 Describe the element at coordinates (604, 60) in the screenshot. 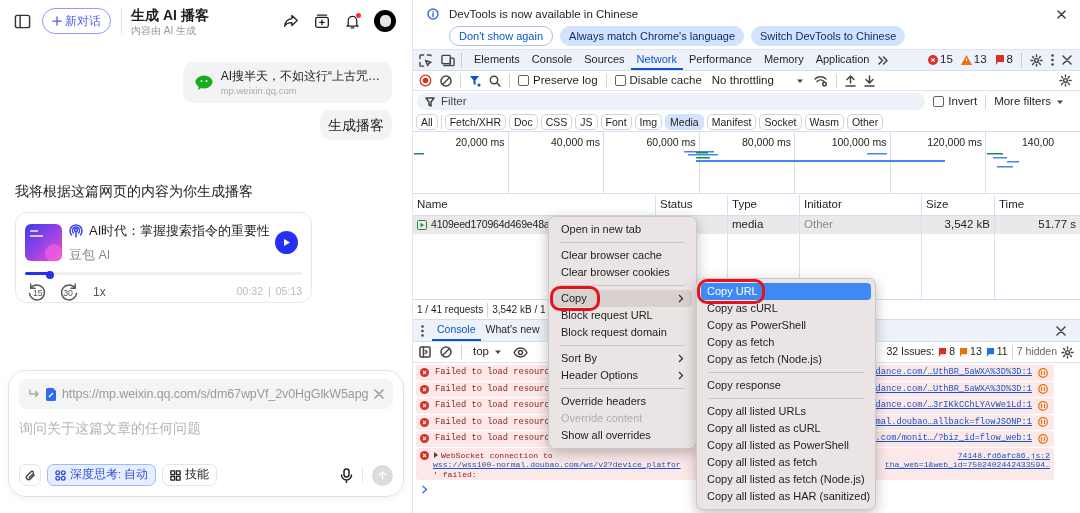

I see `panel-tab: Sources` at that location.